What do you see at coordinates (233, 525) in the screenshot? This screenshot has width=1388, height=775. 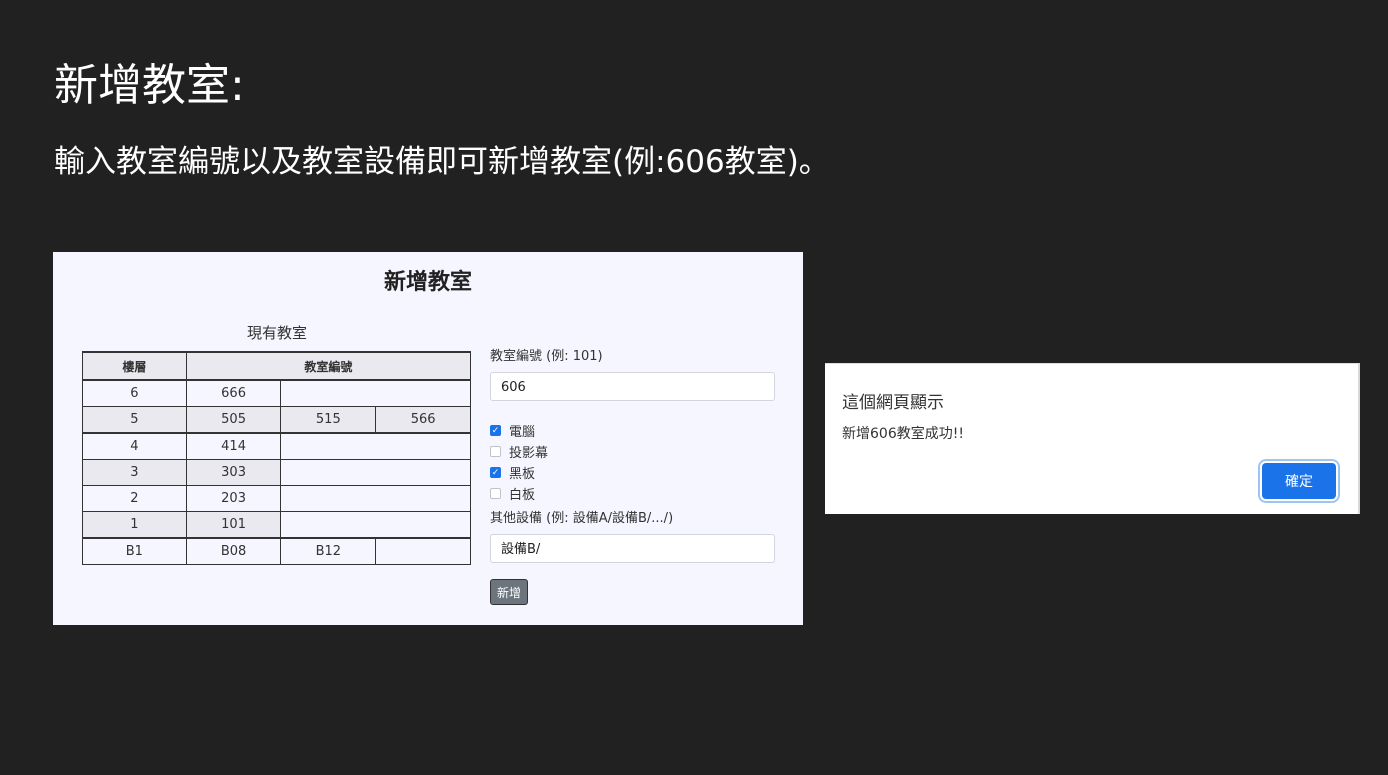 I see `room-cell: 101` at bounding box center [233, 525].